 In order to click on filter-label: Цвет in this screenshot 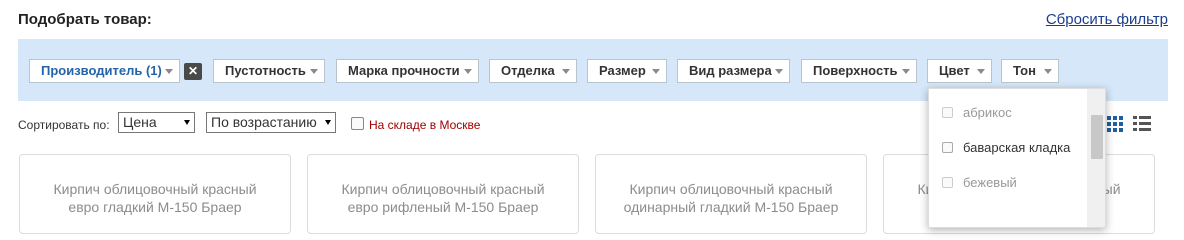, I will do `click(954, 70)`.